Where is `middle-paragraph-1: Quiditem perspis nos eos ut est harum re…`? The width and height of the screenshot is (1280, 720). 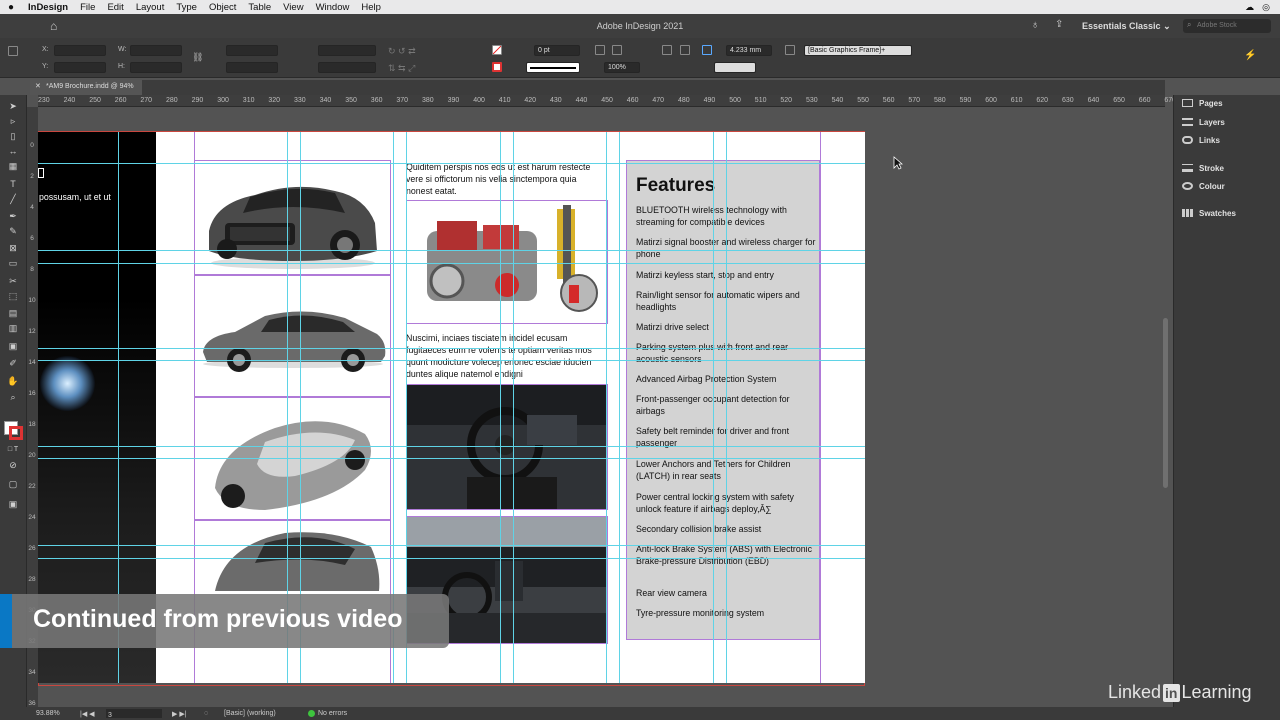
middle-paragraph-1: Quiditem perspis nos eos ut est harum re… is located at coordinates (501, 179).